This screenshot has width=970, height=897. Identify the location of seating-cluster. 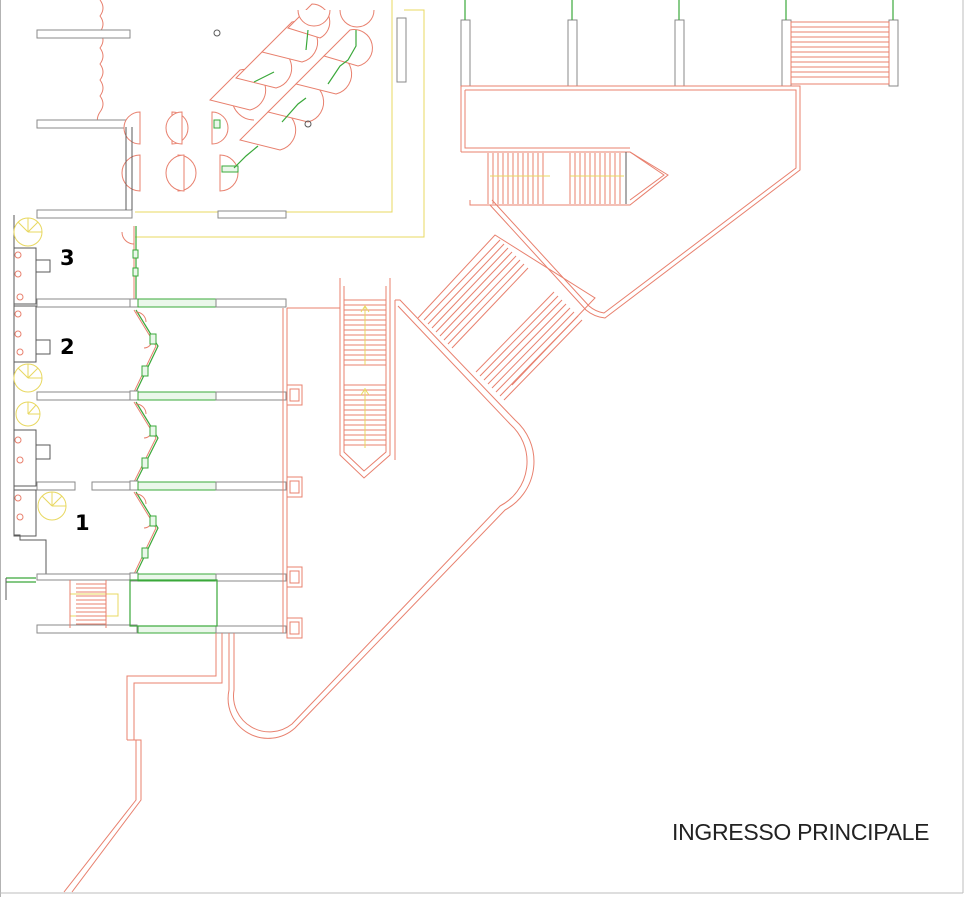
(205, 96).